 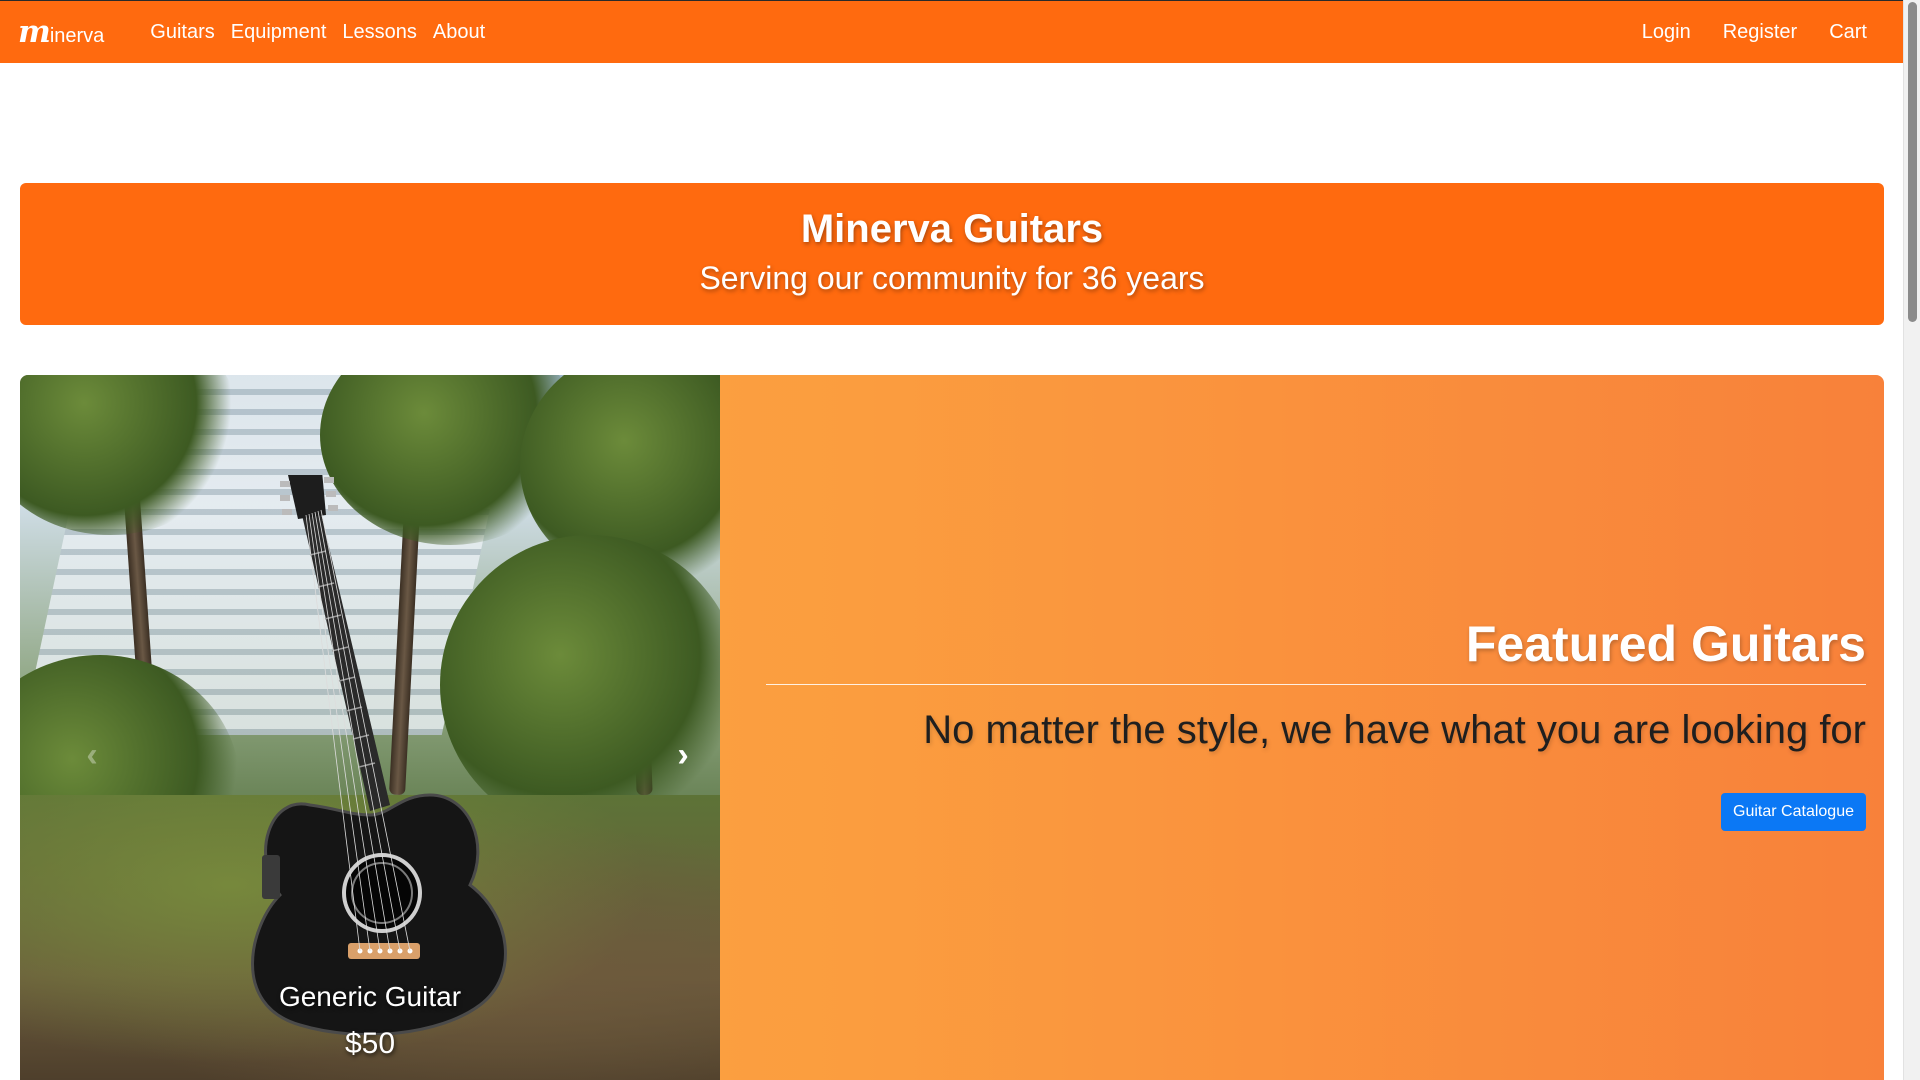 I want to click on brand-logo-mark: m, so click(x=34, y=31).